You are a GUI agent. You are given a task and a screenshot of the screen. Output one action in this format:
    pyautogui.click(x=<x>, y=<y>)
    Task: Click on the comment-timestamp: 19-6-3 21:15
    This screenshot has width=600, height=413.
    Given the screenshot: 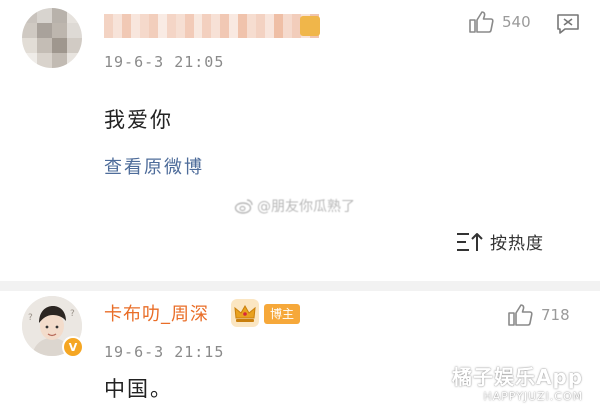 What is the action you would take?
    pyautogui.click(x=164, y=352)
    